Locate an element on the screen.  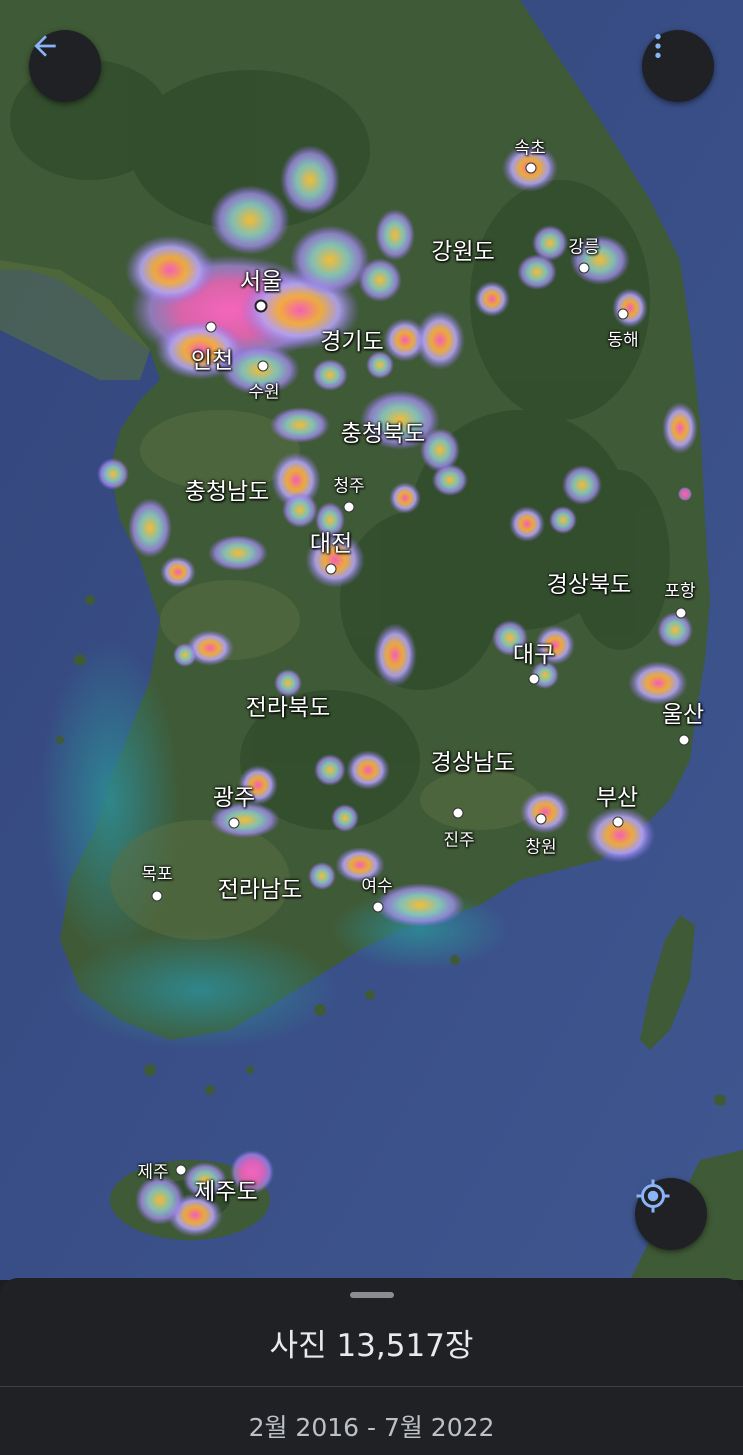
my-location-icon is located at coordinates (653, 1196).